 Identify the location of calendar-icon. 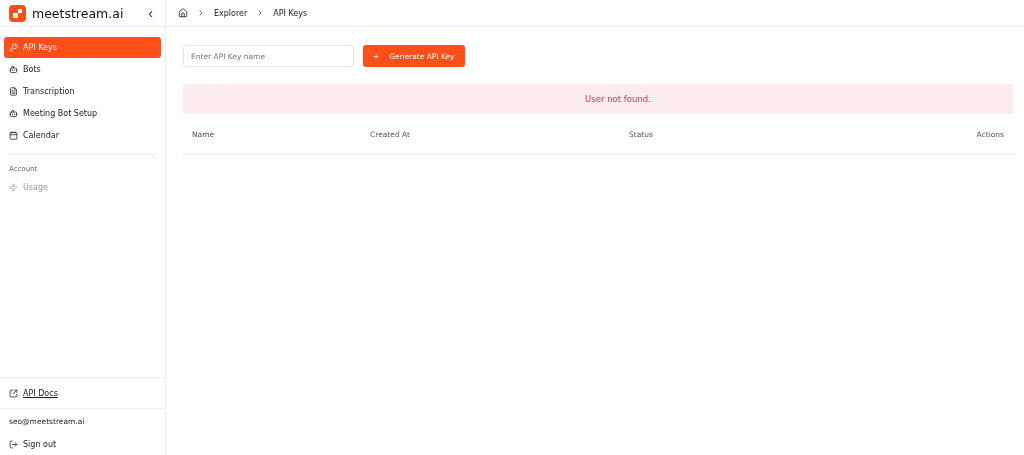
(13, 135).